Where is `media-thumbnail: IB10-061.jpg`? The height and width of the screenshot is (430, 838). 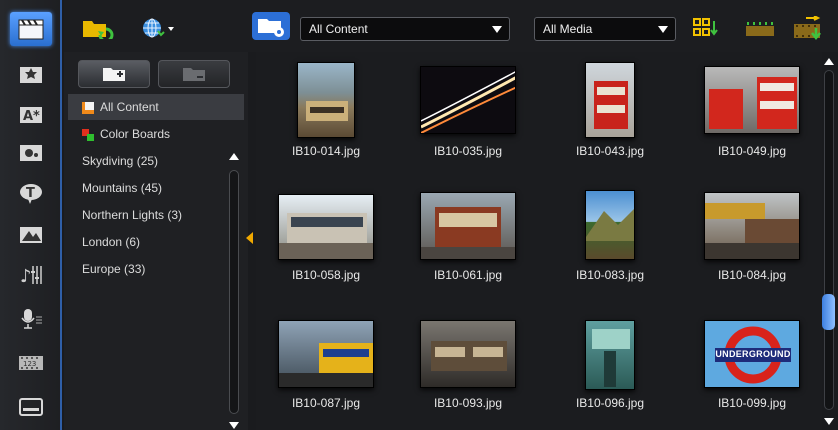 media-thumbnail: IB10-061.jpg is located at coordinates (468, 250).